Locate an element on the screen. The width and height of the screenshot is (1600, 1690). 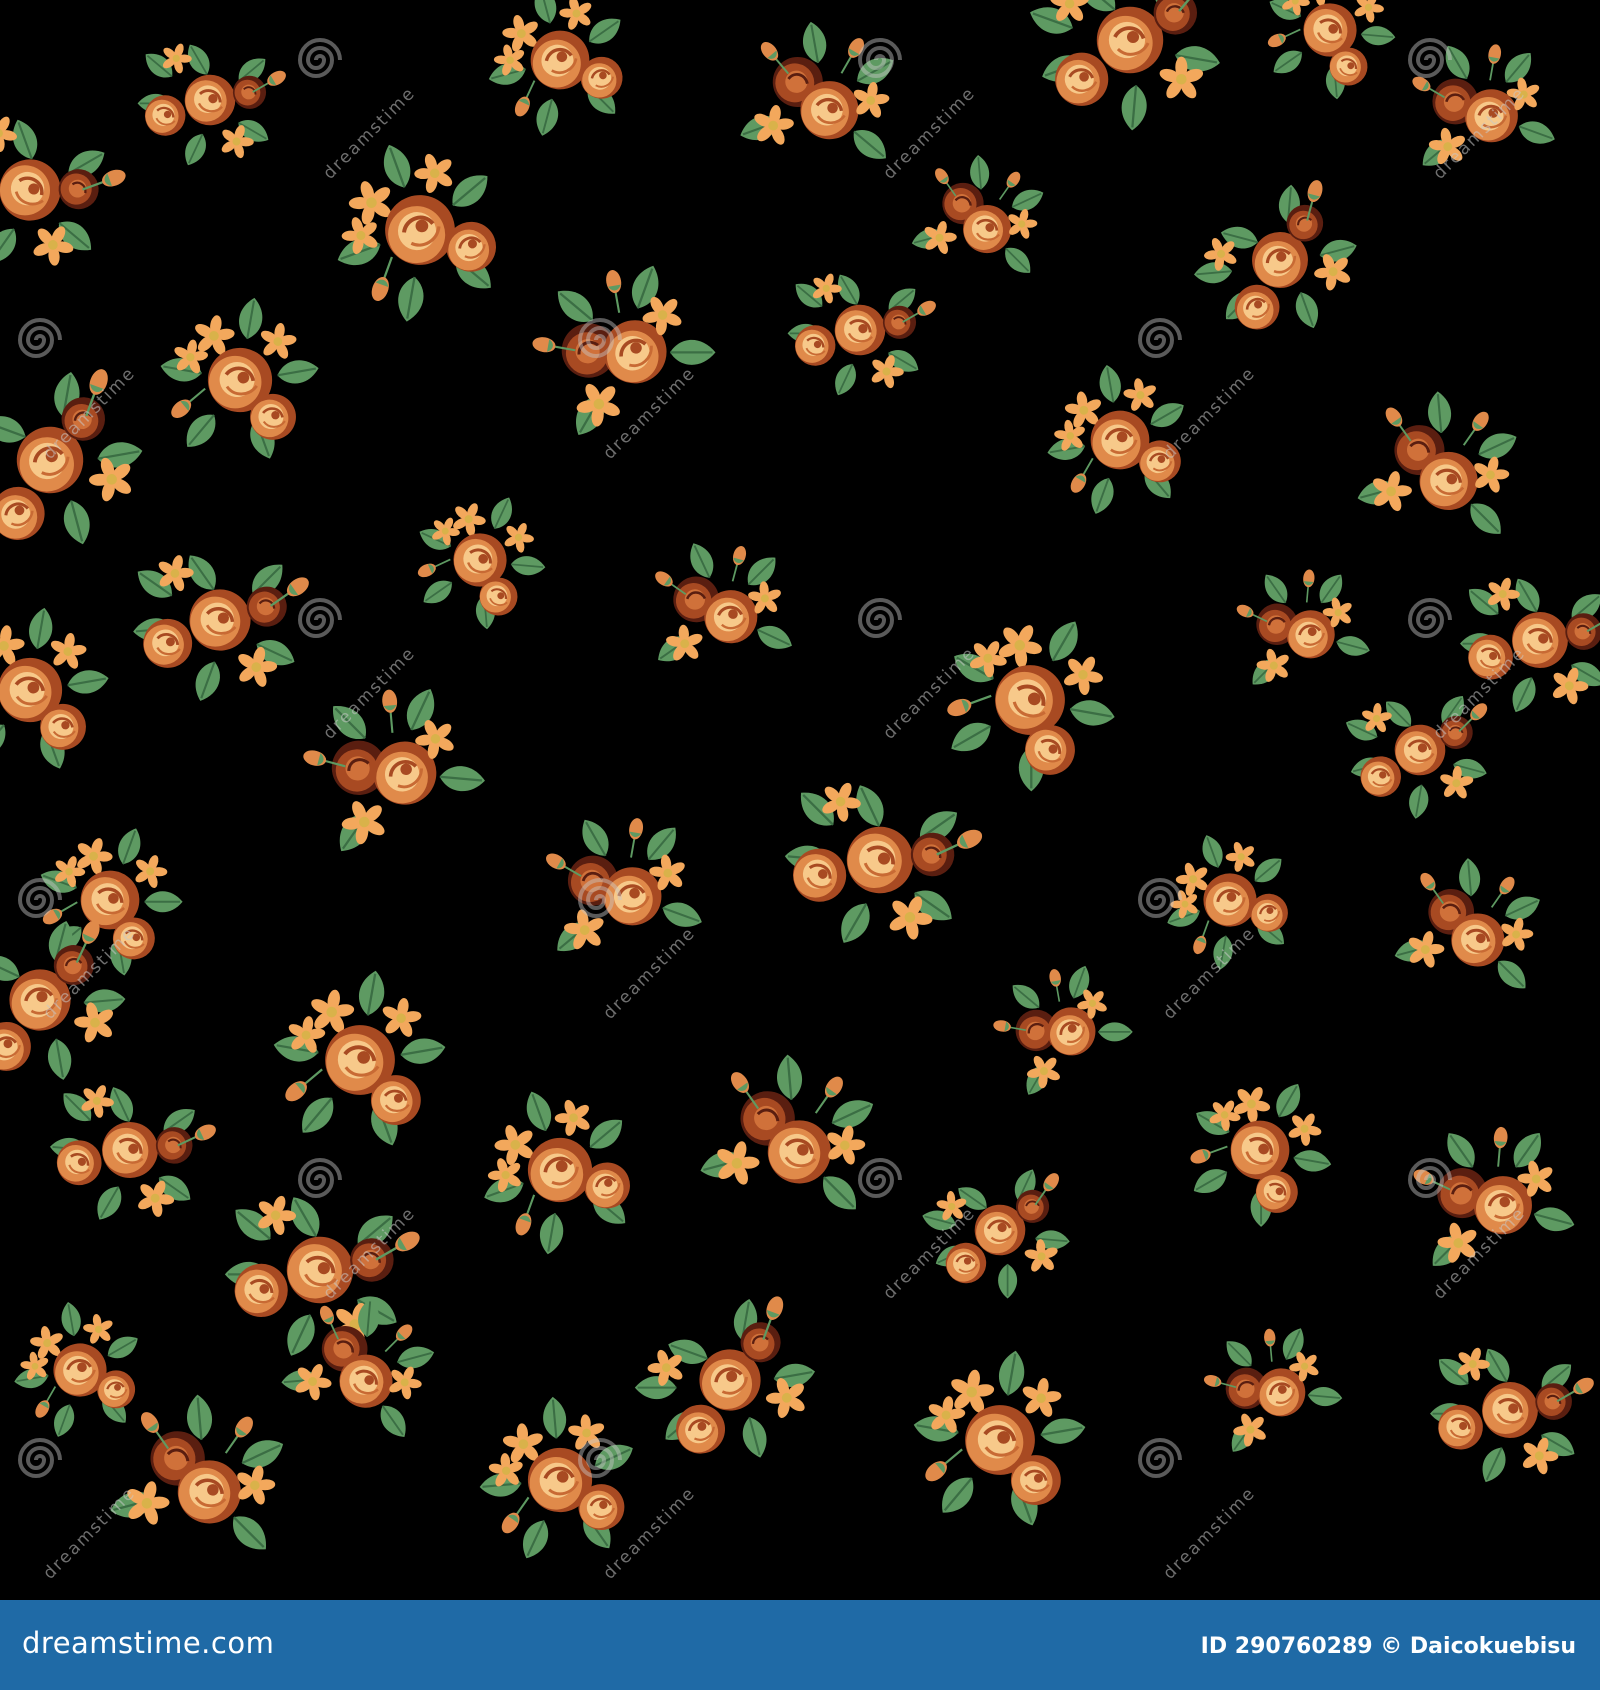
copyright-symbol: © is located at coordinates (1391, 1646).